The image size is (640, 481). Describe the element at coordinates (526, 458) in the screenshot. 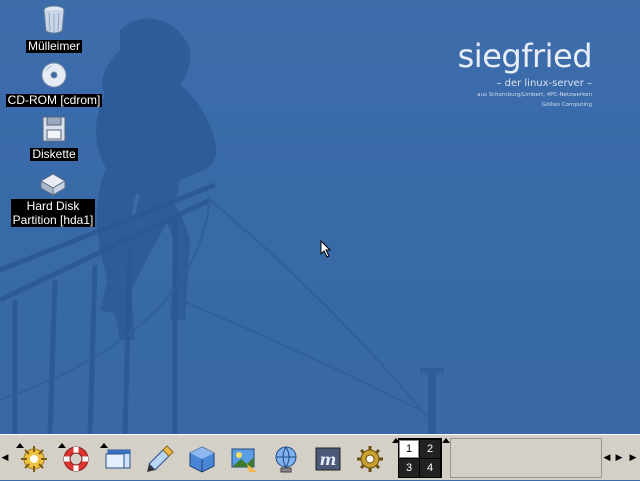

I see `taskbar-area` at that location.